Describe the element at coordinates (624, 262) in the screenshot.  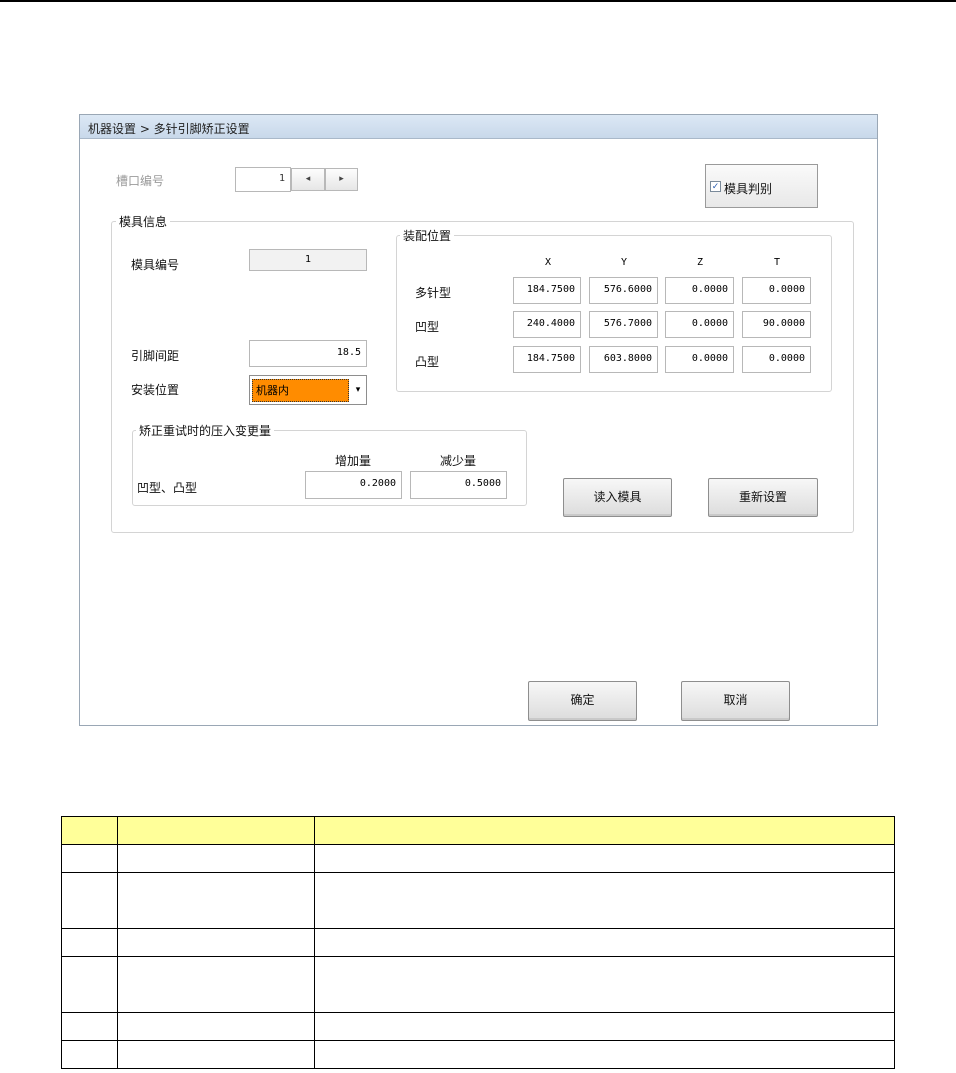
I see `column-header-y: Y` at that location.